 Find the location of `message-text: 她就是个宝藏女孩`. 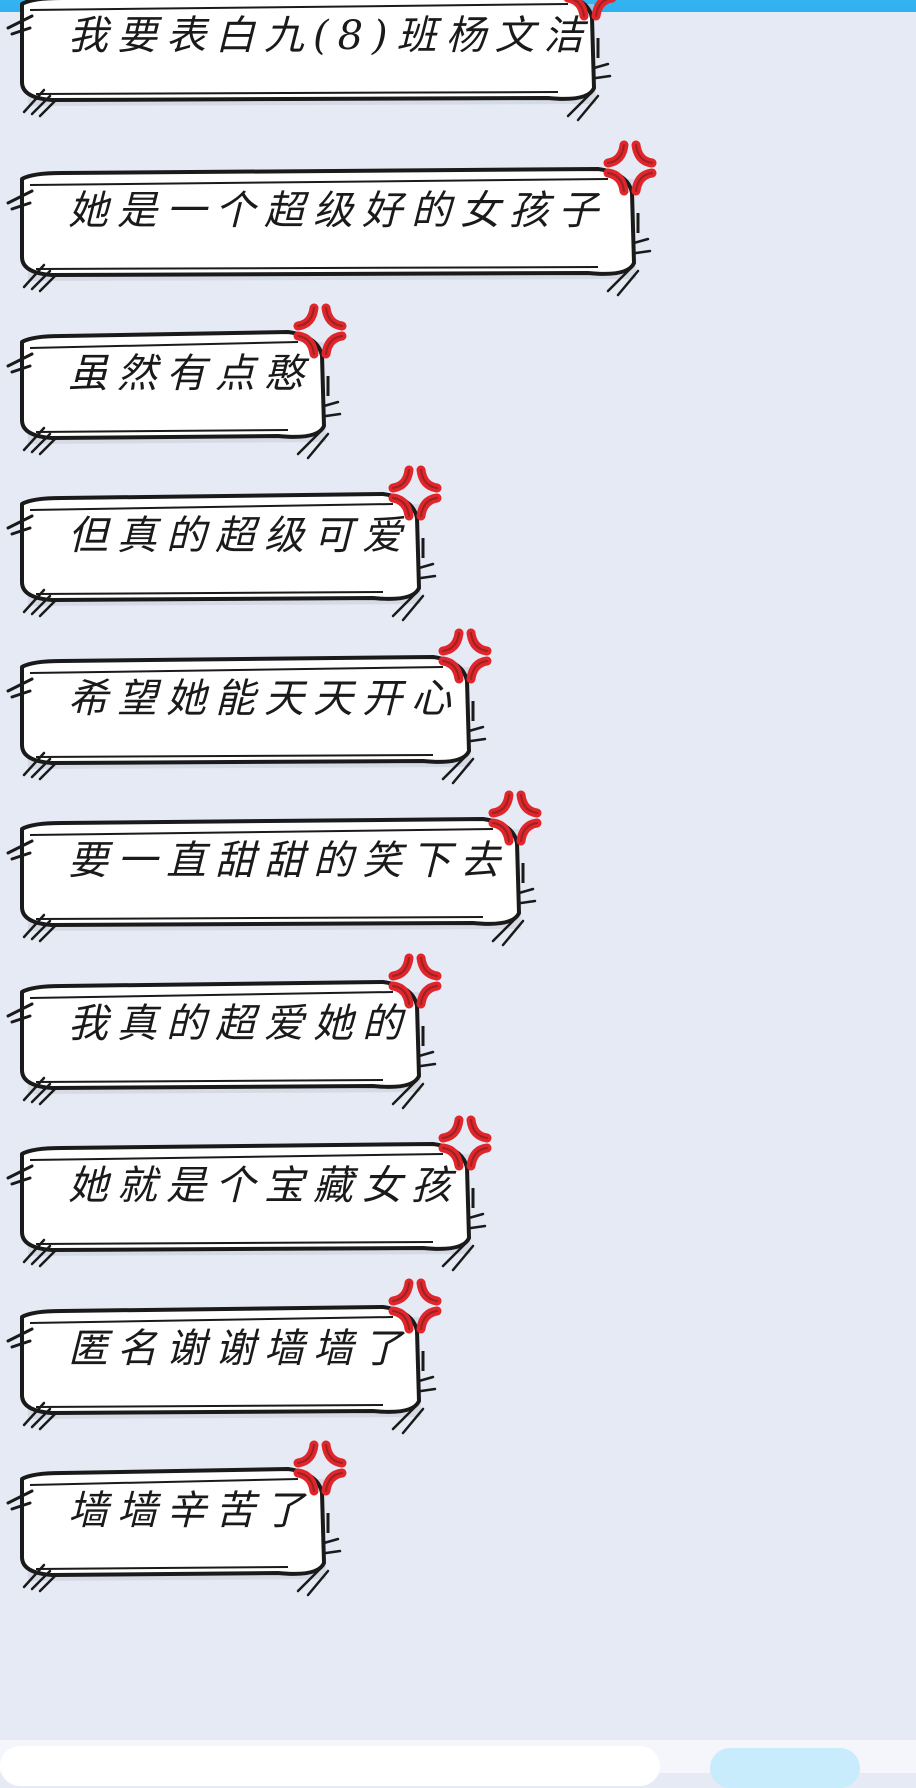

message-text: 她就是个宝藏女孩 is located at coordinates (264, 1186).